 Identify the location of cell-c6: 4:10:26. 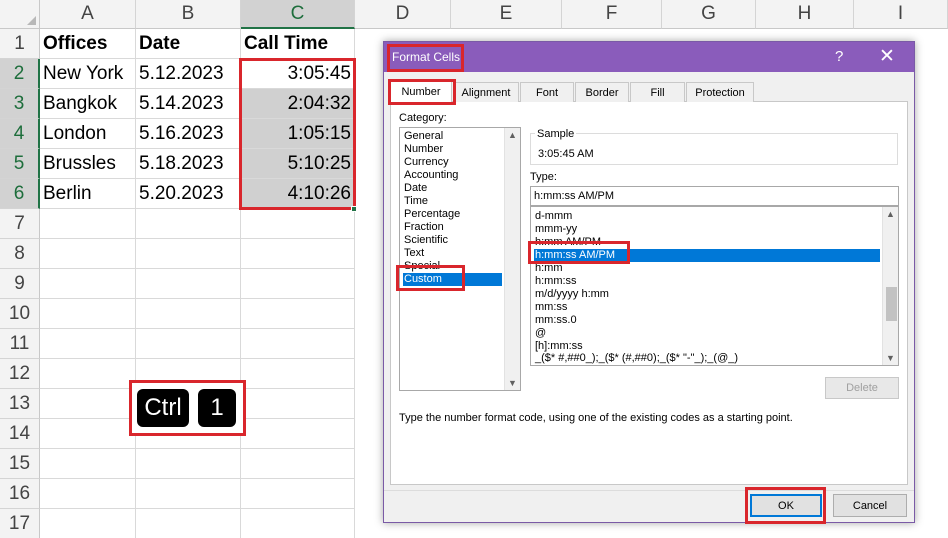
(298, 194).